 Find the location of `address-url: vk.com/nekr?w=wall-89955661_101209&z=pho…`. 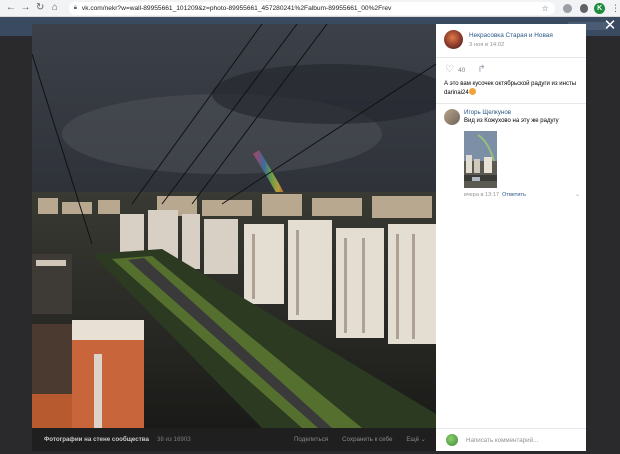

address-url: vk.com/nekr?w=wall-89955661_101209&z=pho… is located at coordinates (236, 8).